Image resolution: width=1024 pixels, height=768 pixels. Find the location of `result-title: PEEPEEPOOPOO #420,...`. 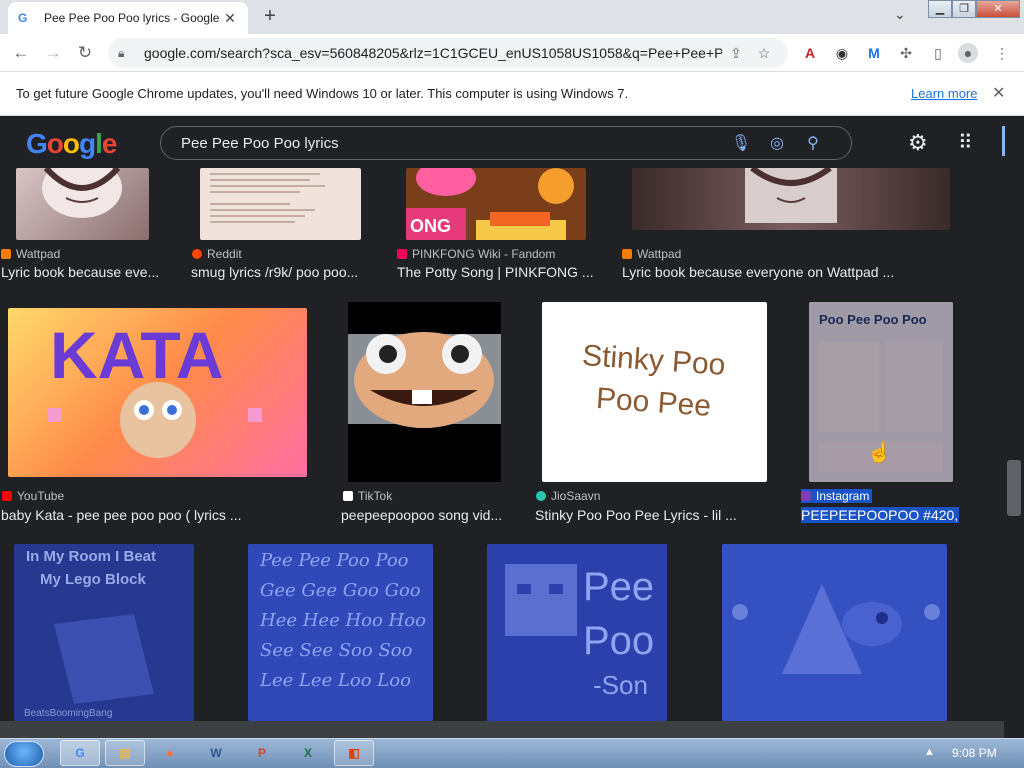

result-title: PEEPEEPOOPOO #420,... is located at coordinates (880, 515).